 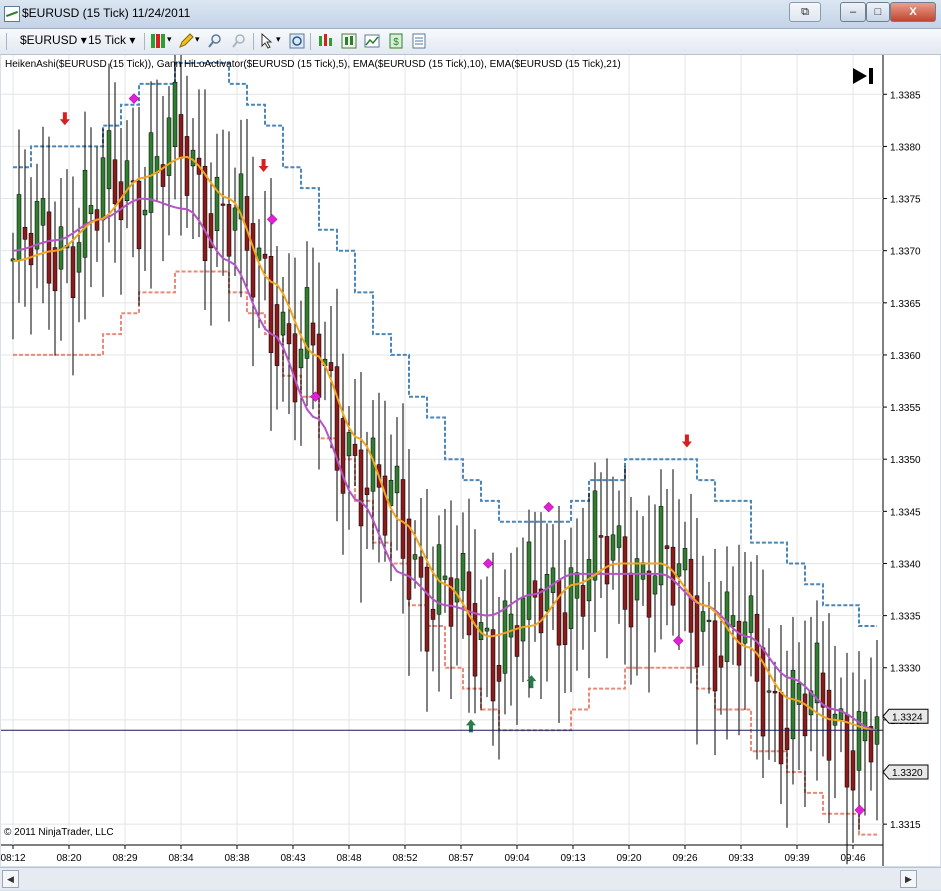 What do you see at coordinates (460, 858) in the screenshot?
I see `x-tick-label: 08:57` at bounding box center [460, 858].